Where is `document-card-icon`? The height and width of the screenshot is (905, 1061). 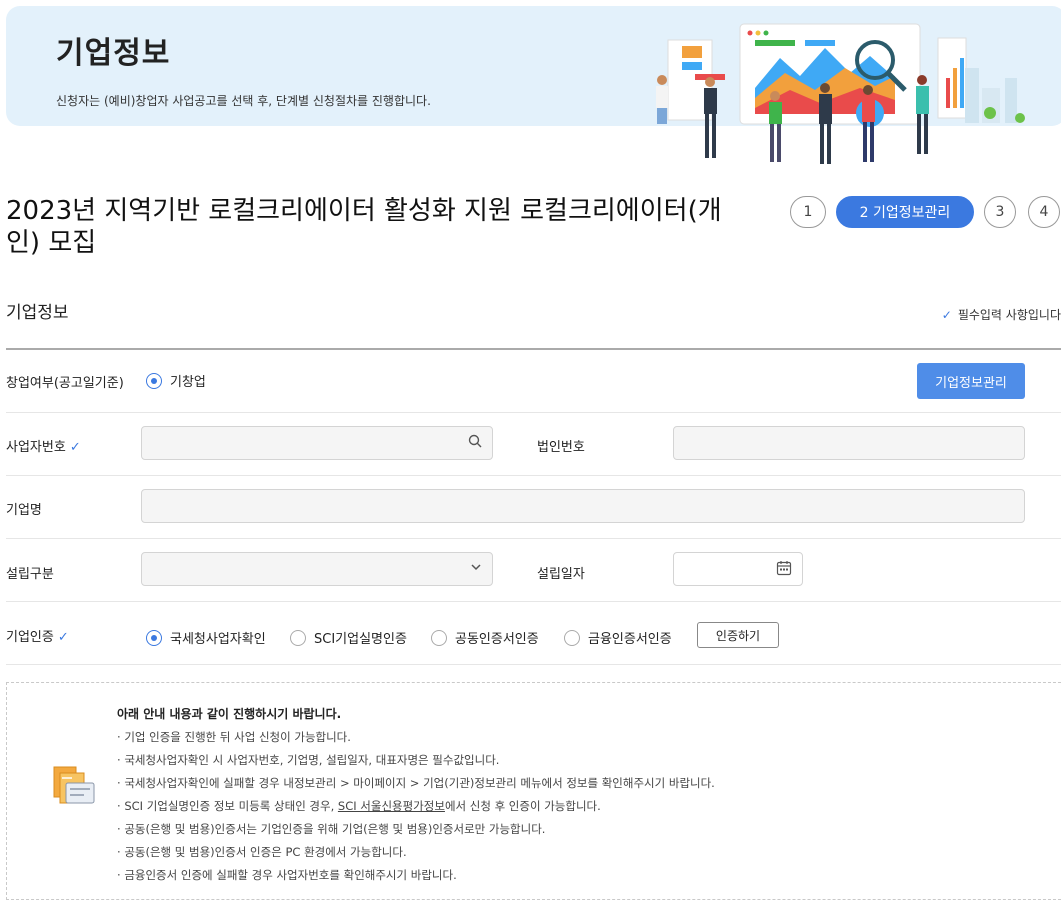
document-card-icon is located at coordinates (74, 785).